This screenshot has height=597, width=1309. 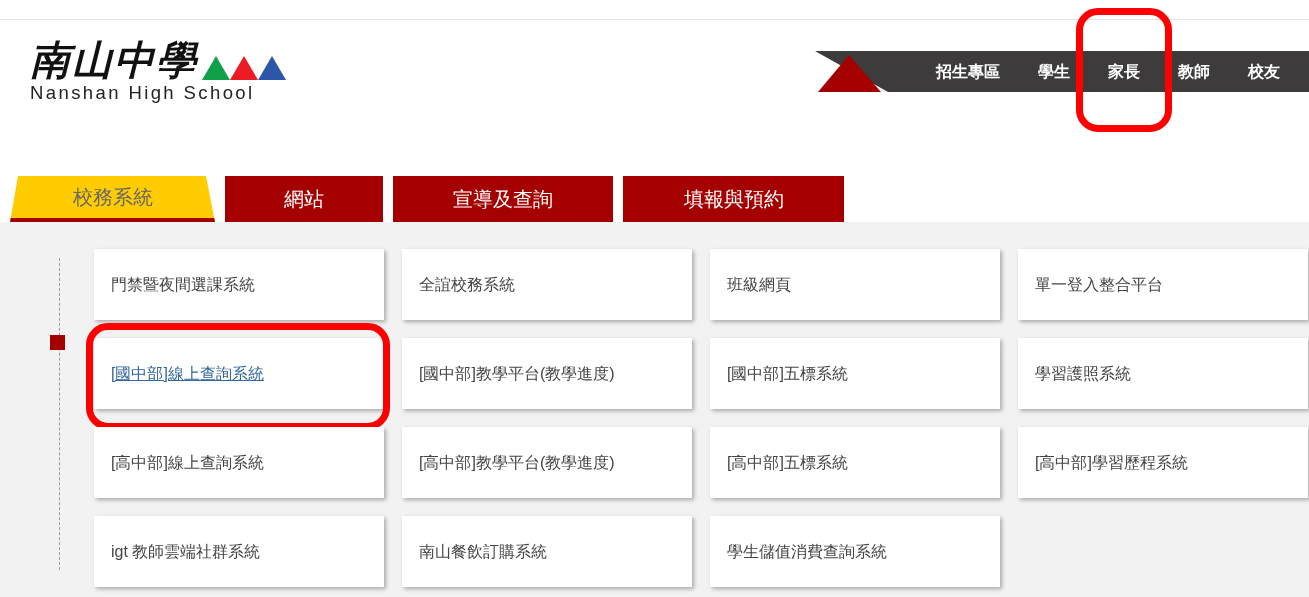 I want to click on system-link: [國中部]線上查詢系統, so click(x=187, y=373).